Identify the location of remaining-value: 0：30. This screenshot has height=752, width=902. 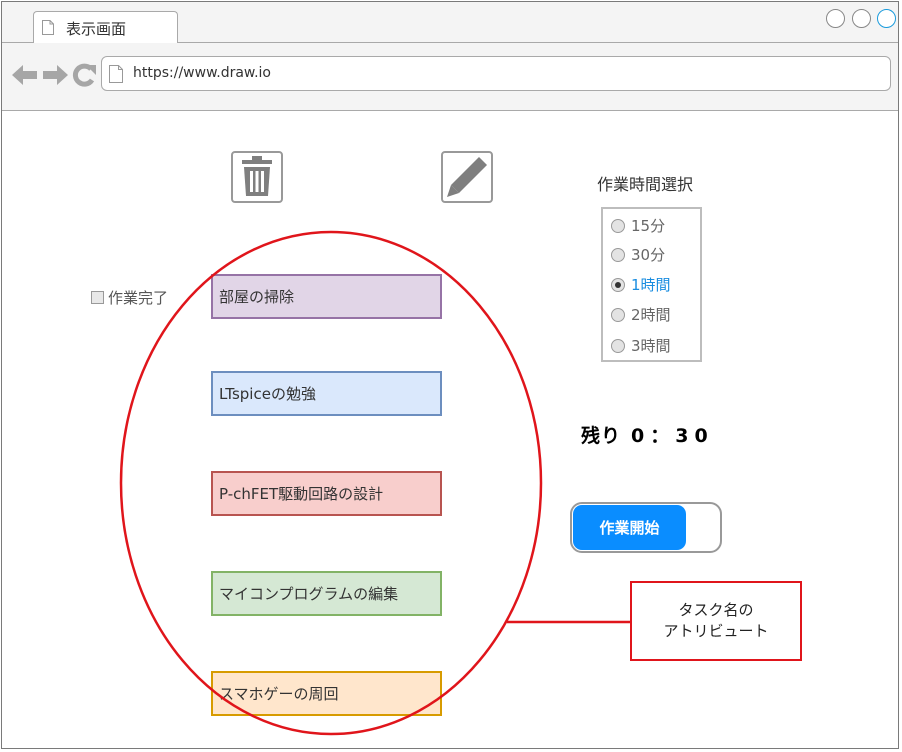
(672, 436).